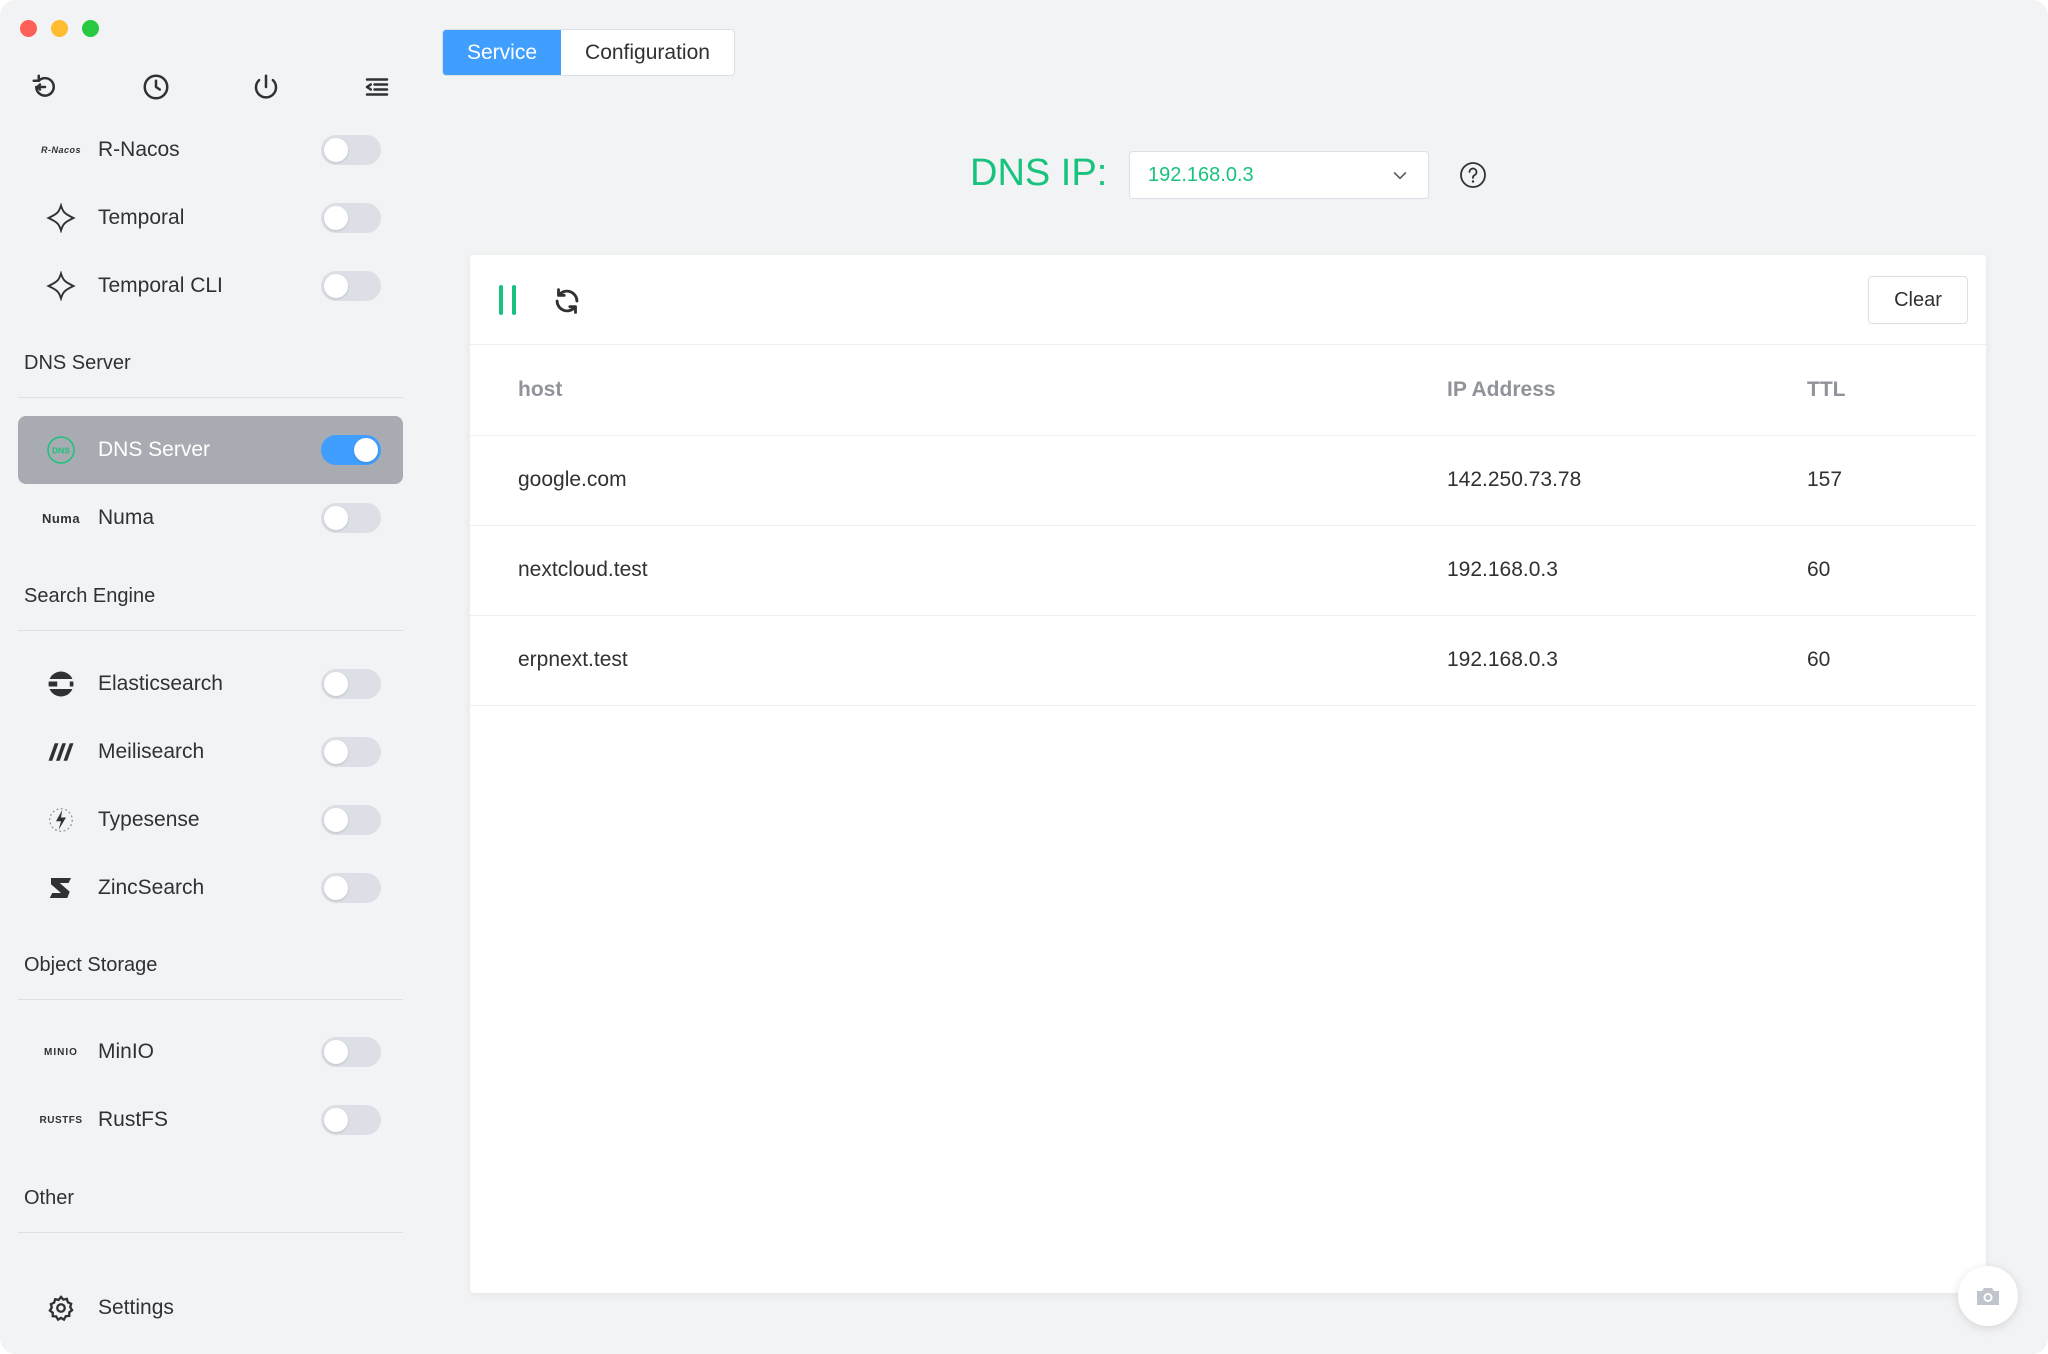 Image resolution: width=2048 pixels, height=1354 pixels. I want to click on temporal-logo-icon, so click(61, 218).